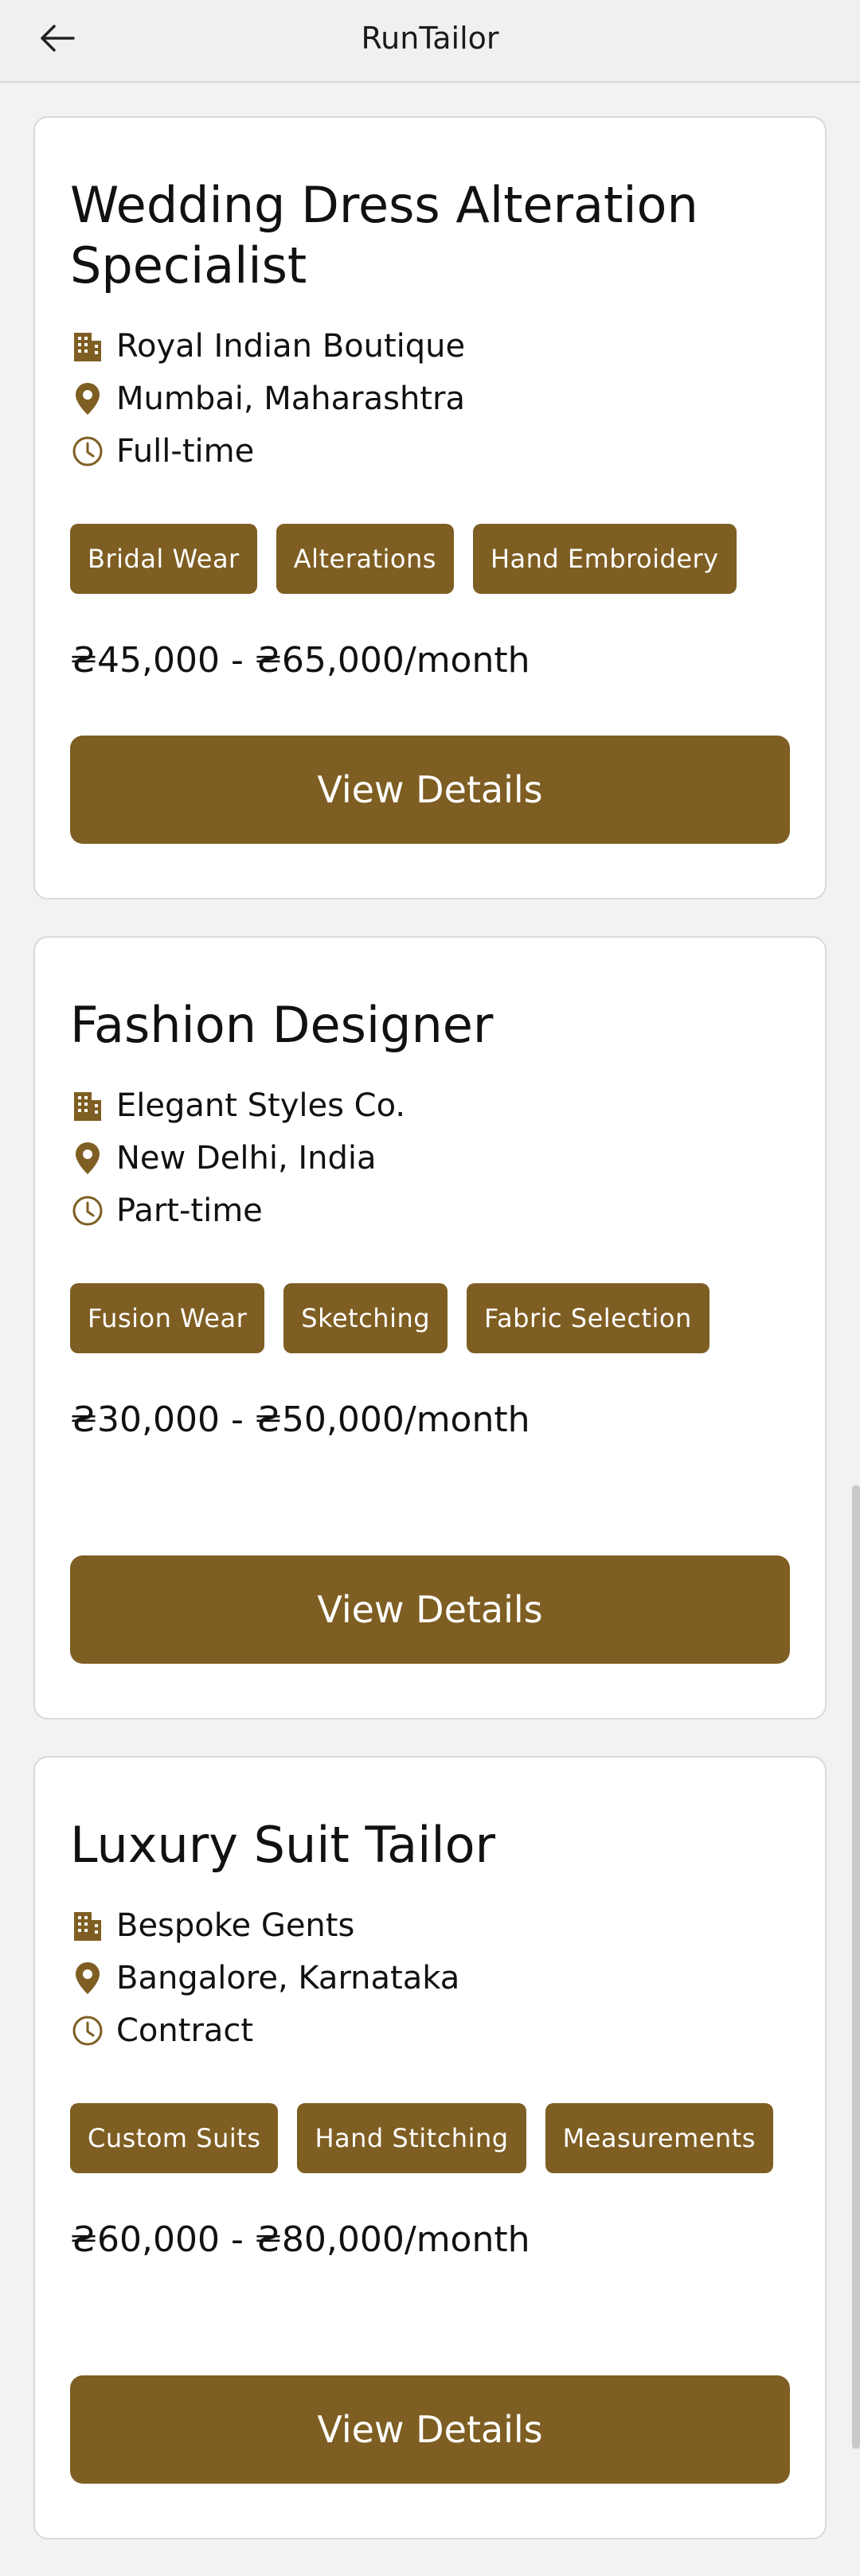 The height and width of the screenshot is (2576, 860). What do you see at coordinates (430, 2030) in the screenshot?
I see `type-row: Contract` at bounding box center [430, 2030].